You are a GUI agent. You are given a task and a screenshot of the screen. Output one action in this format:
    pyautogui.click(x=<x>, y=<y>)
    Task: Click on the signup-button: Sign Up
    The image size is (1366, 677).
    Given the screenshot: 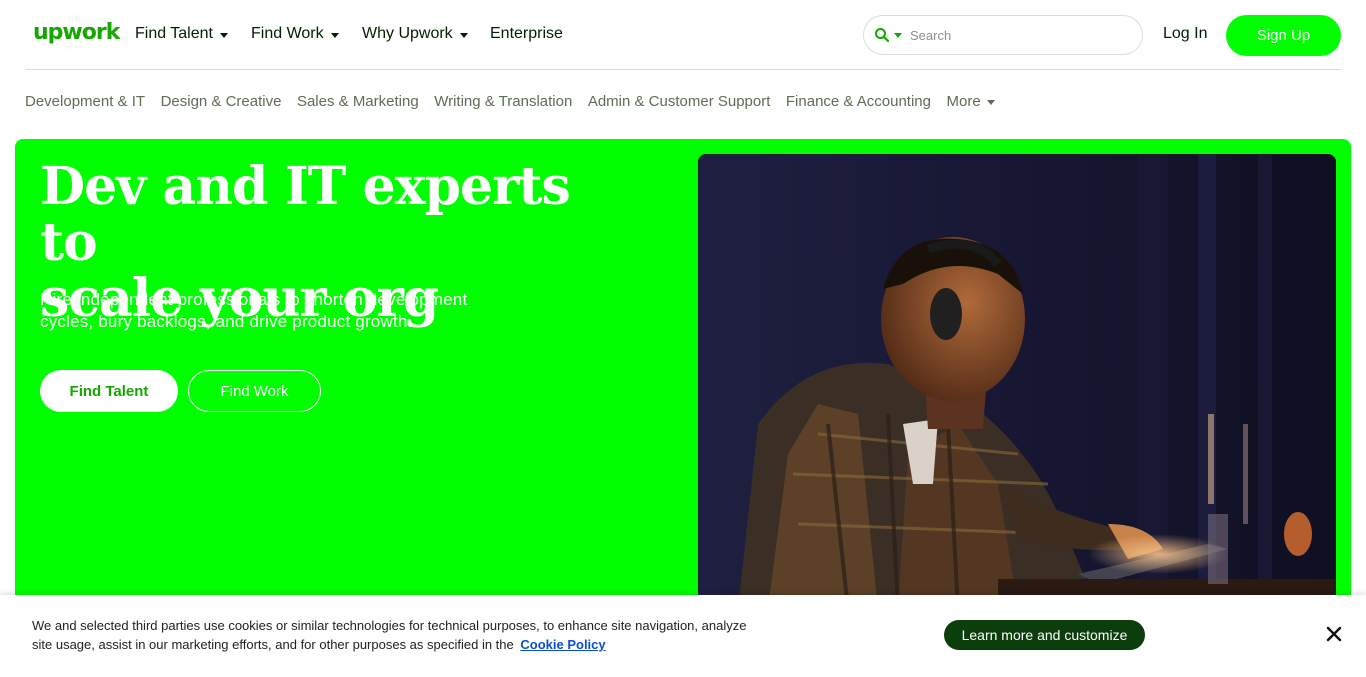 What is the action you would take?
    pyautogui.click(x=1283, y=35)
    